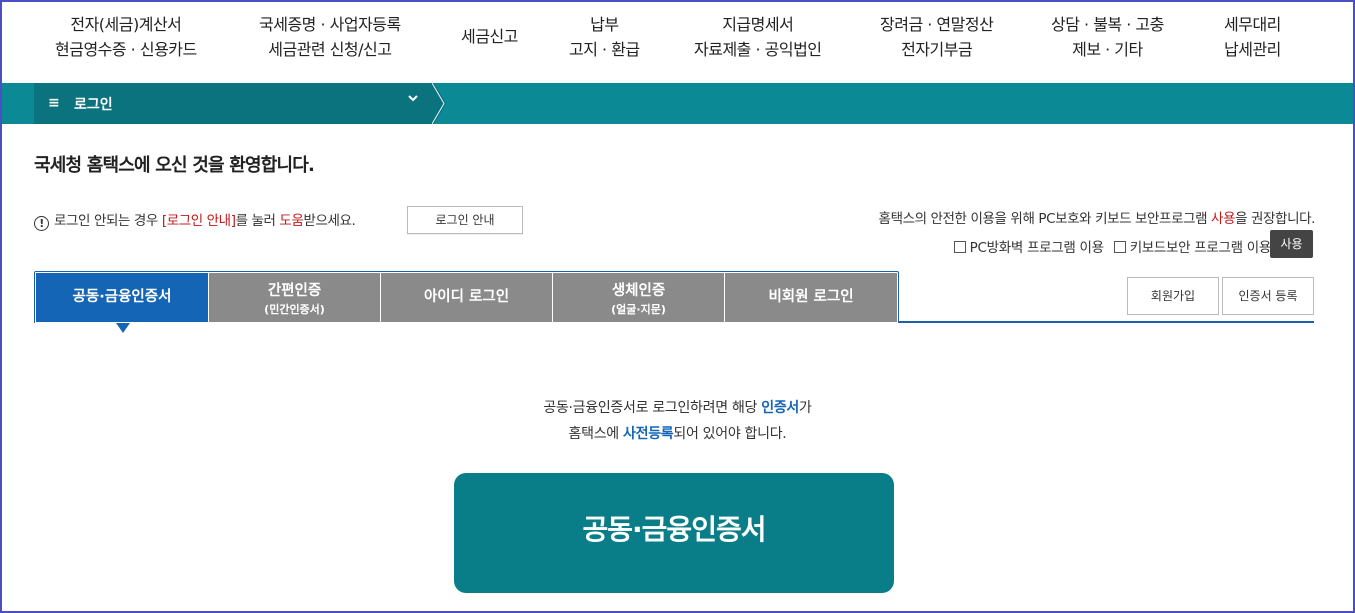 Image resolution: width=1355 pixels, height=613 pixels. What do you see at coordinates (330, 37) in the screenshot?
I see `nav-item-certificates: 국세증명 · 사업자등록 세금관련 신청/신고` at bounding box center [330, 37].